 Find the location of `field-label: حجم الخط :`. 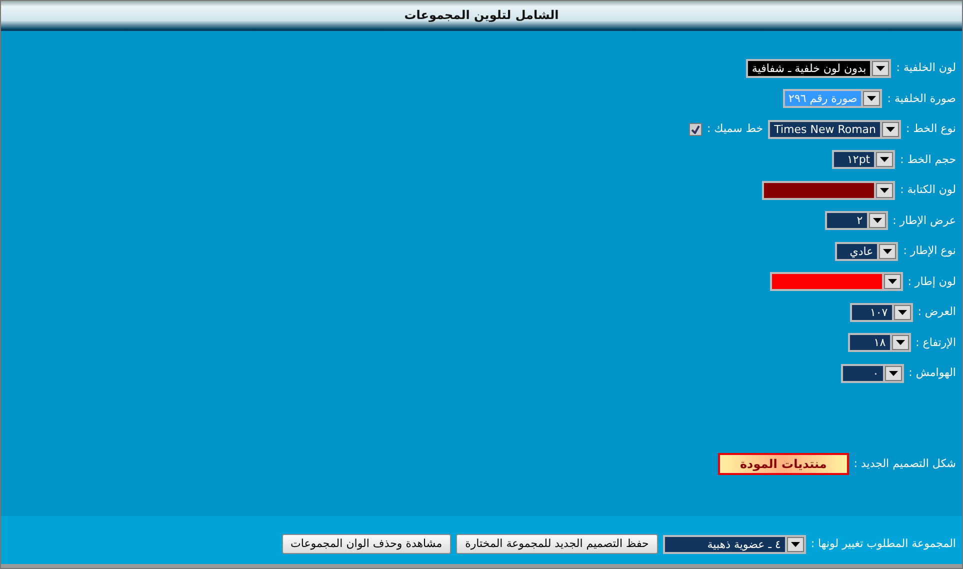

field-label: حجم الخط : is located at coordinates (928, 160).